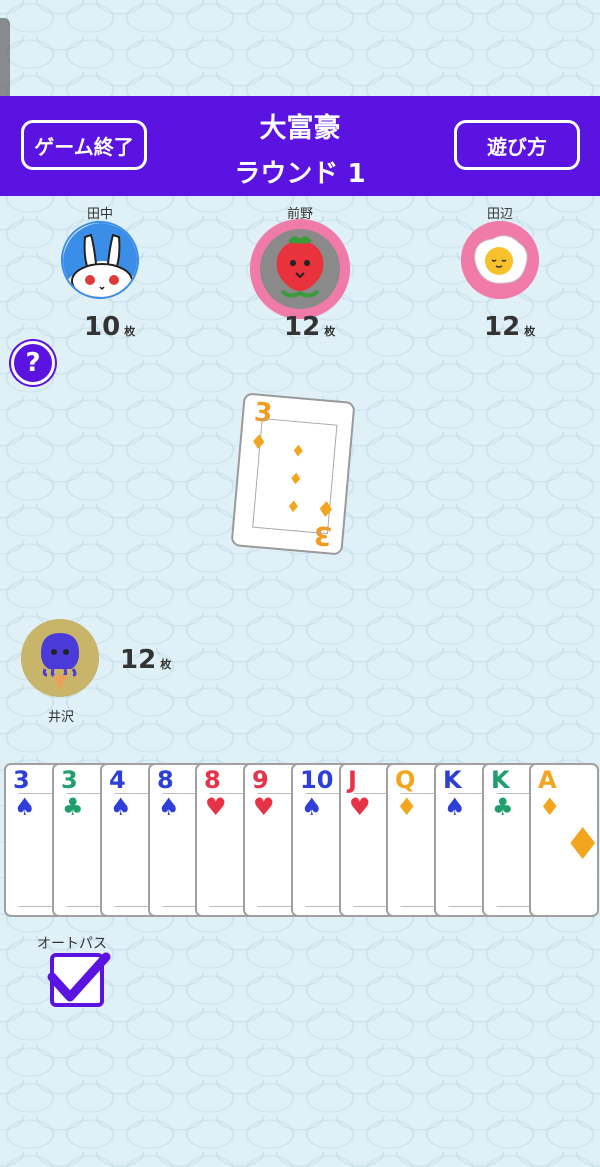 This screenshot has height=1167, width=600. Describe the element at coordinates (33, 363) in the screenshot. I see `help-button: ?` at that location.